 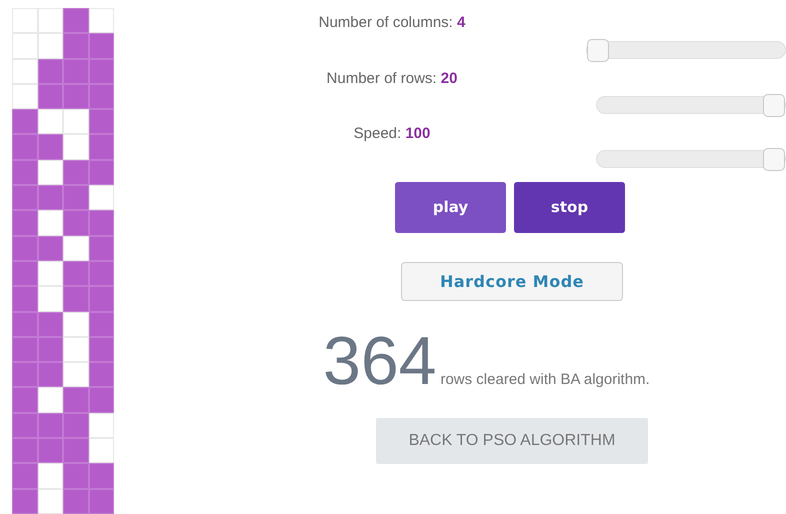 I want to click on setting-label: Number of rows: 20, so click(x=392, y=79).